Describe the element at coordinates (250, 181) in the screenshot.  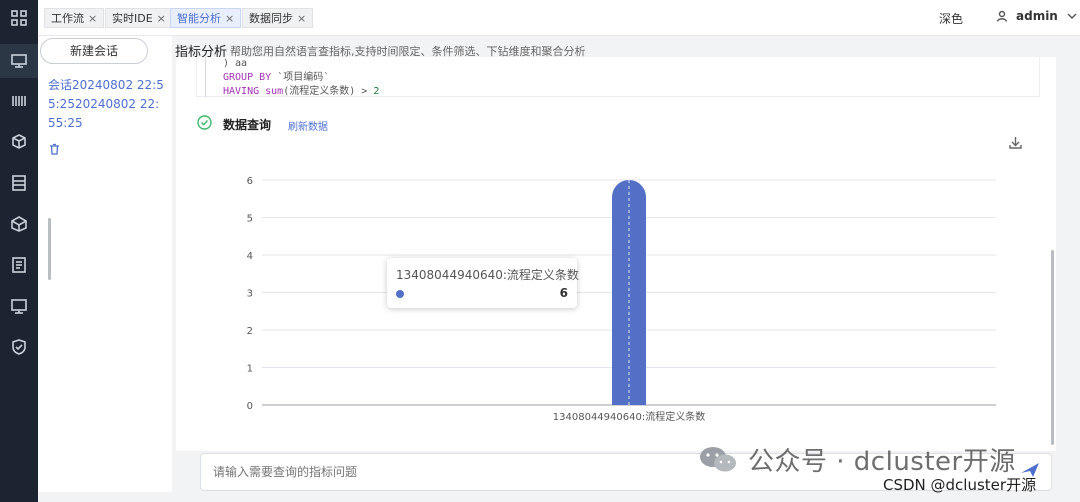
I see `y-tick-label: 6` at that location.